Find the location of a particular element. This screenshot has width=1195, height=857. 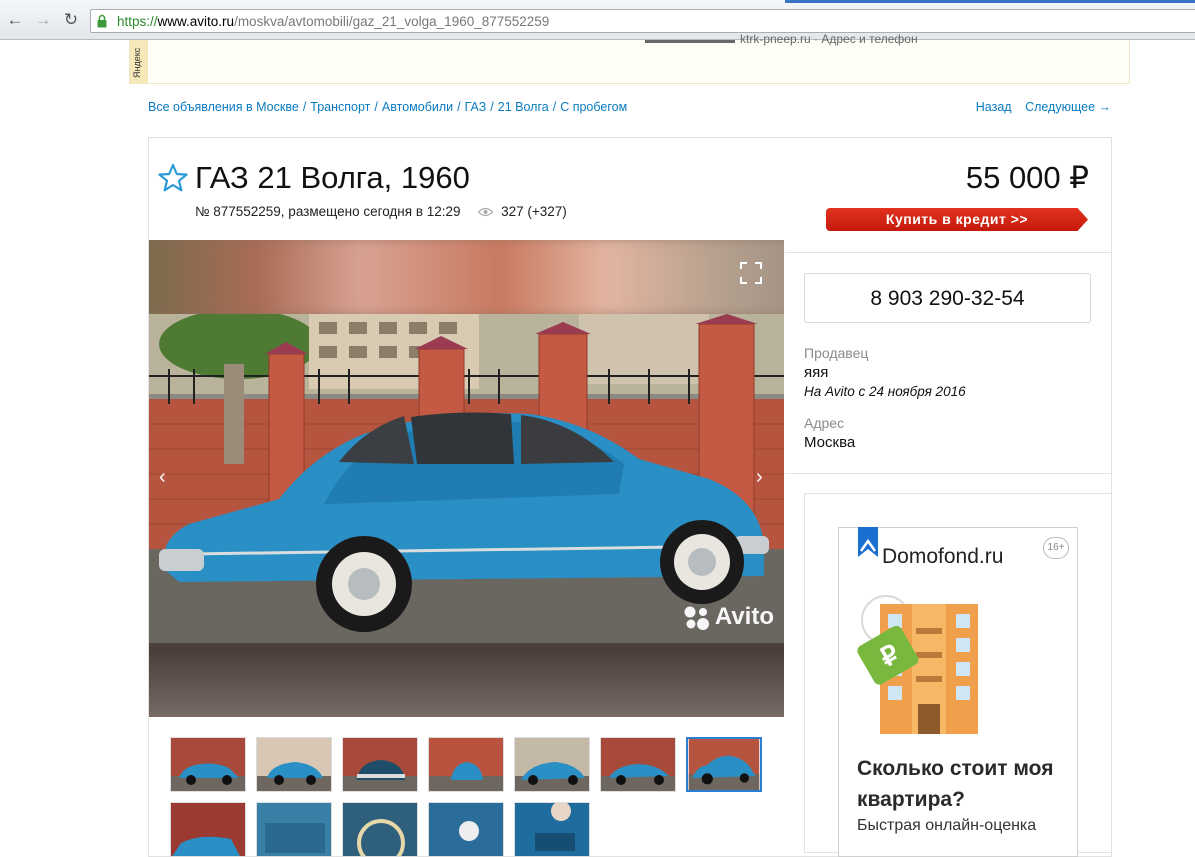

back-arrow-icon: ← is located at coordinates (15, 20).